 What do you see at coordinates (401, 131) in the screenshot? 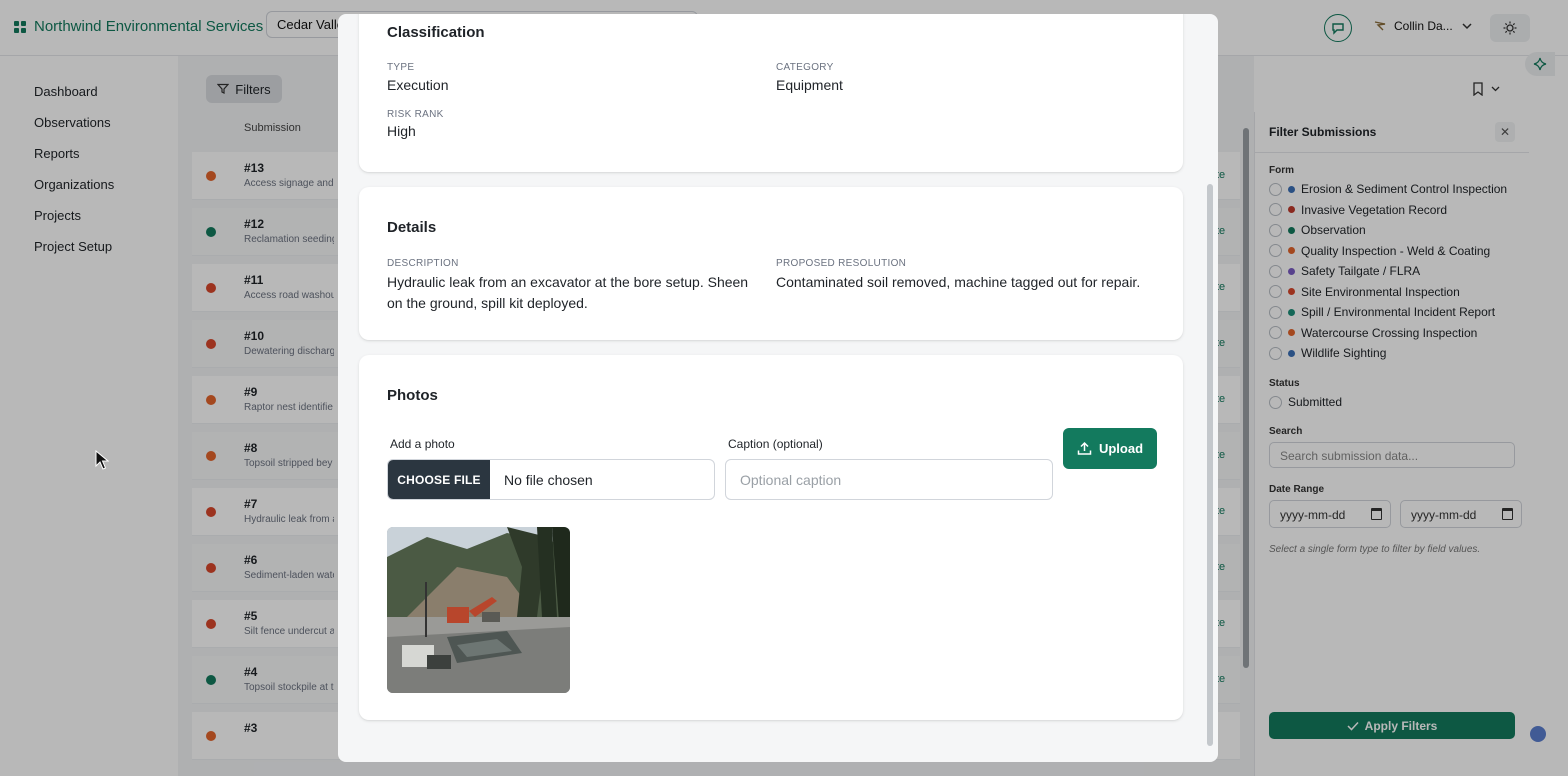
I see `risk-rank-value: High` at bounding box center [401, 131].